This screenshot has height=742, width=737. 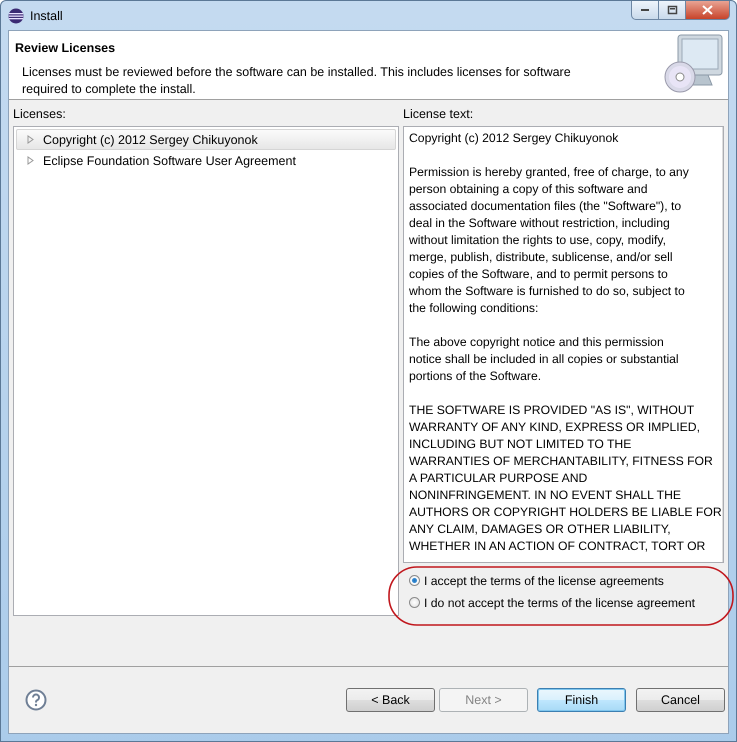 I want to click on page-title: Review Licenses, so click(x=65, y=48).